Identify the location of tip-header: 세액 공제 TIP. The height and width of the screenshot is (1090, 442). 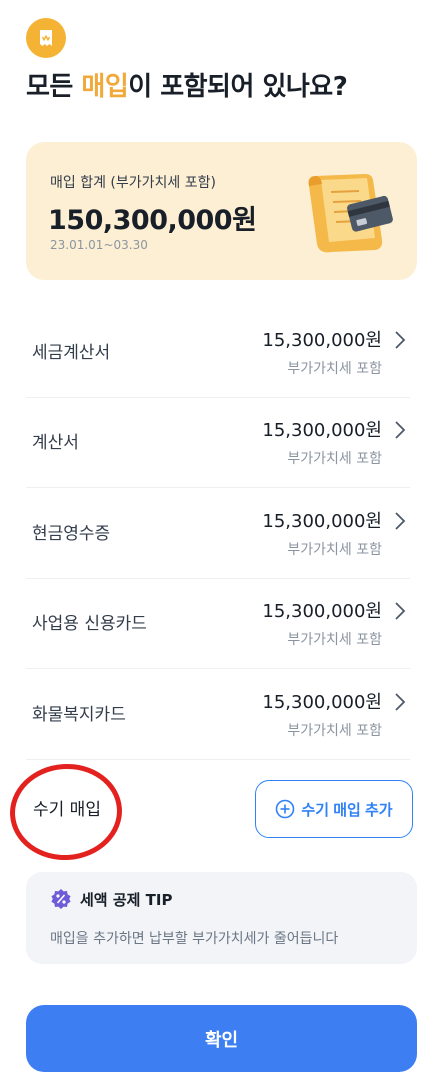
(111, 899).